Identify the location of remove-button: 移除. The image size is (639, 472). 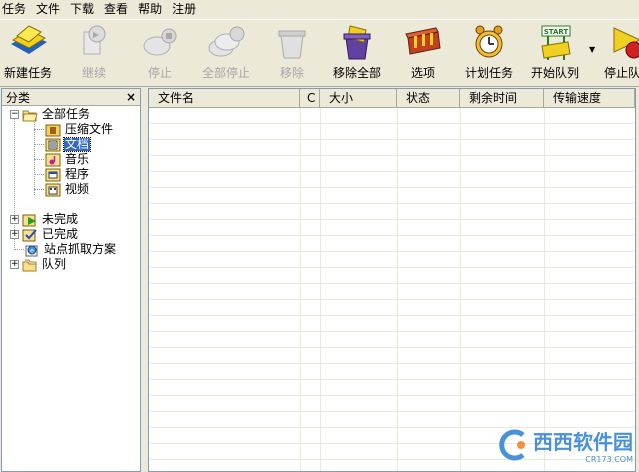
(292, 53).